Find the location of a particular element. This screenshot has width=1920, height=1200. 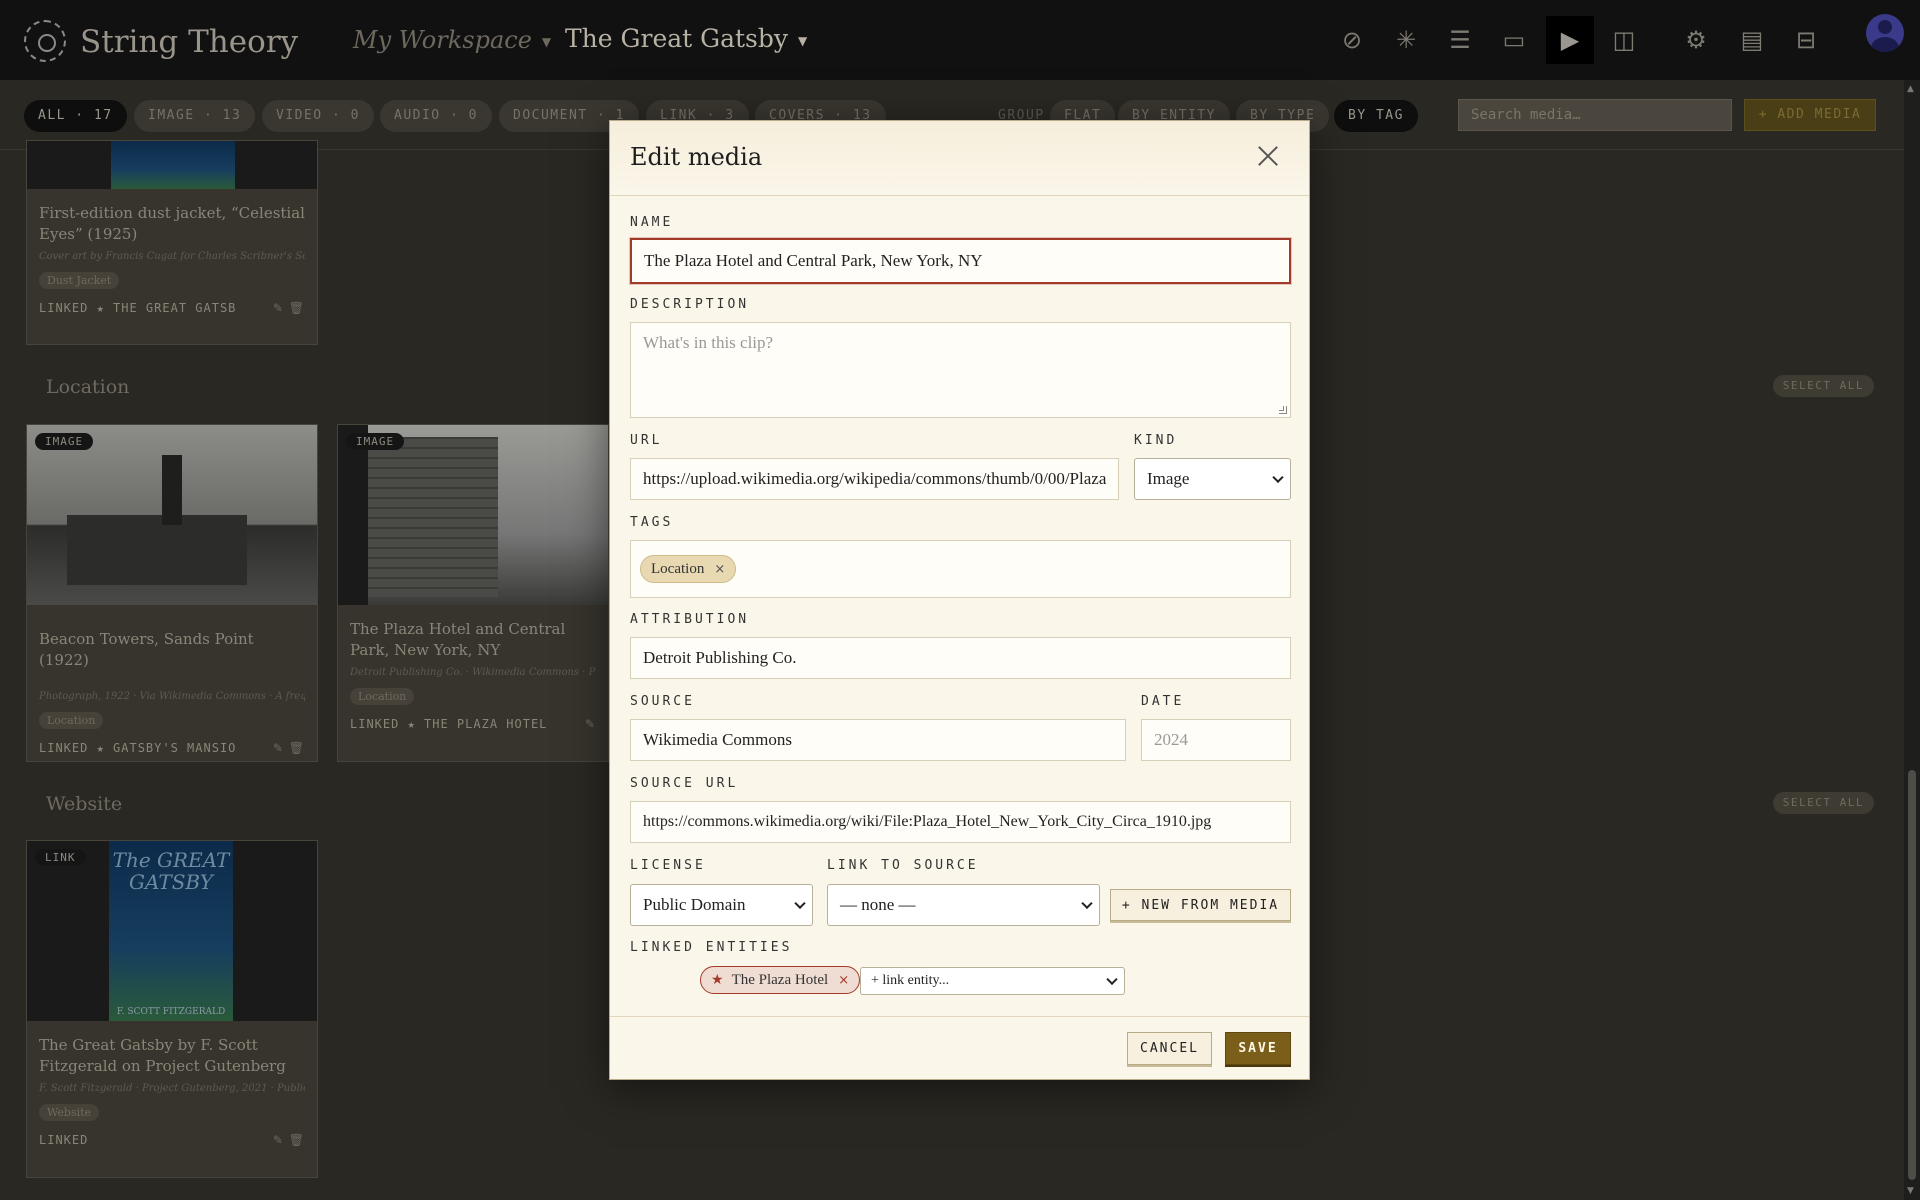

add-media-button: + ADD MEDIA is located at coordinates (1810, 115).